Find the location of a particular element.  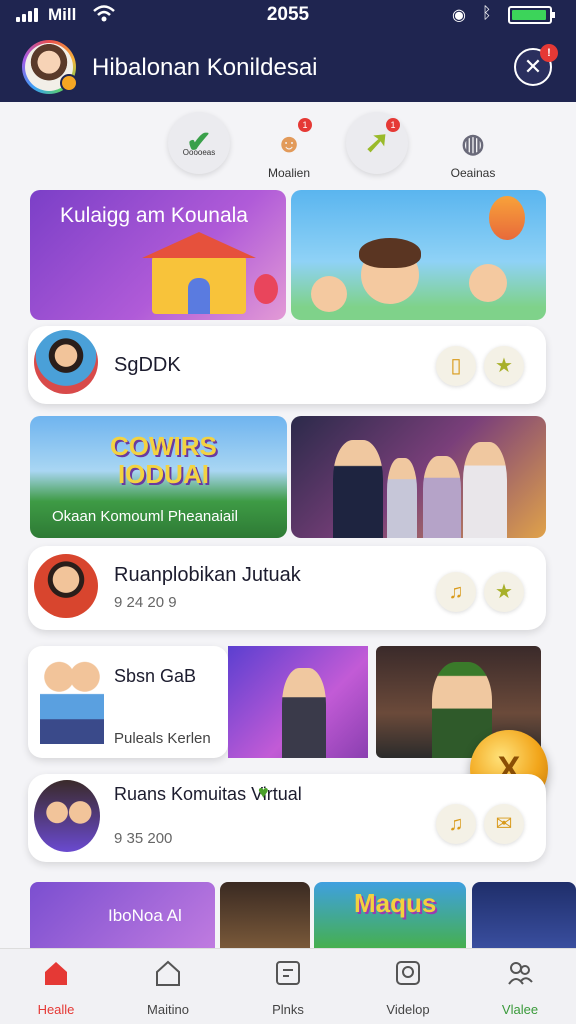

thumb-ai: IboNoa Al is located at coordinates (122, 916).